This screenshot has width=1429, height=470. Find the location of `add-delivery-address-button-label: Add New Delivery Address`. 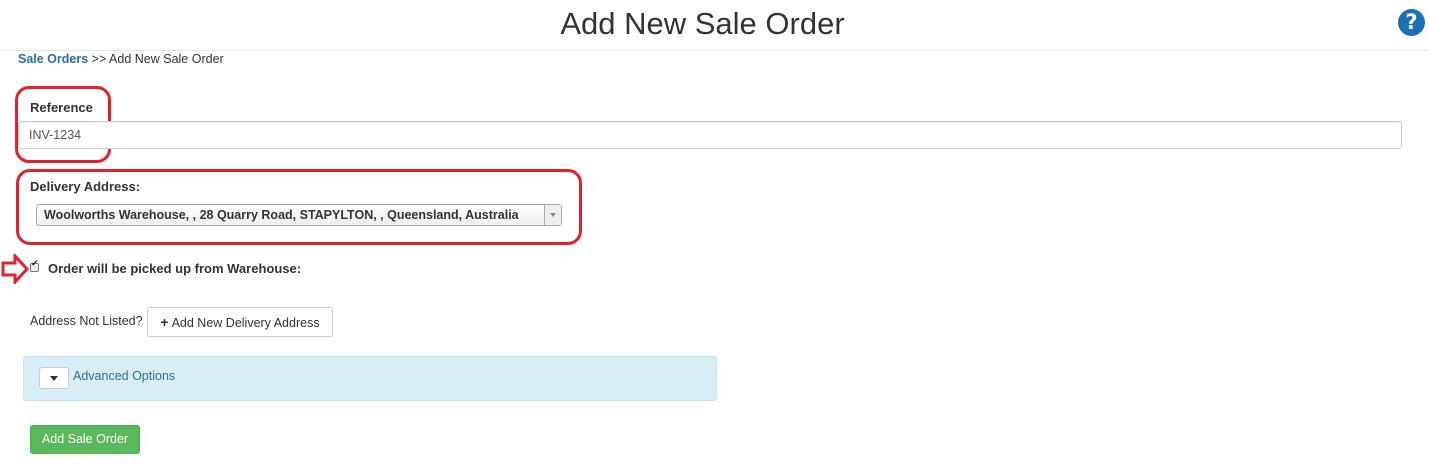

add-delivery-address-button-label: Add New Delivery Address is located at coordinates (245, 323).